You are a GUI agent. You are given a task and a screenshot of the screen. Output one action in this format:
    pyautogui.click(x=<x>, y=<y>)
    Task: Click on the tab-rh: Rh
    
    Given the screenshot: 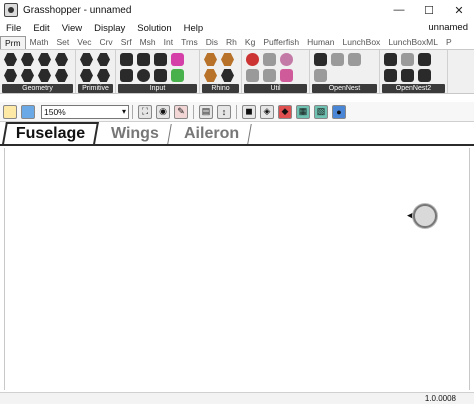 What is the action you would take?
    pyautogui.click(x=231, y=42)
    